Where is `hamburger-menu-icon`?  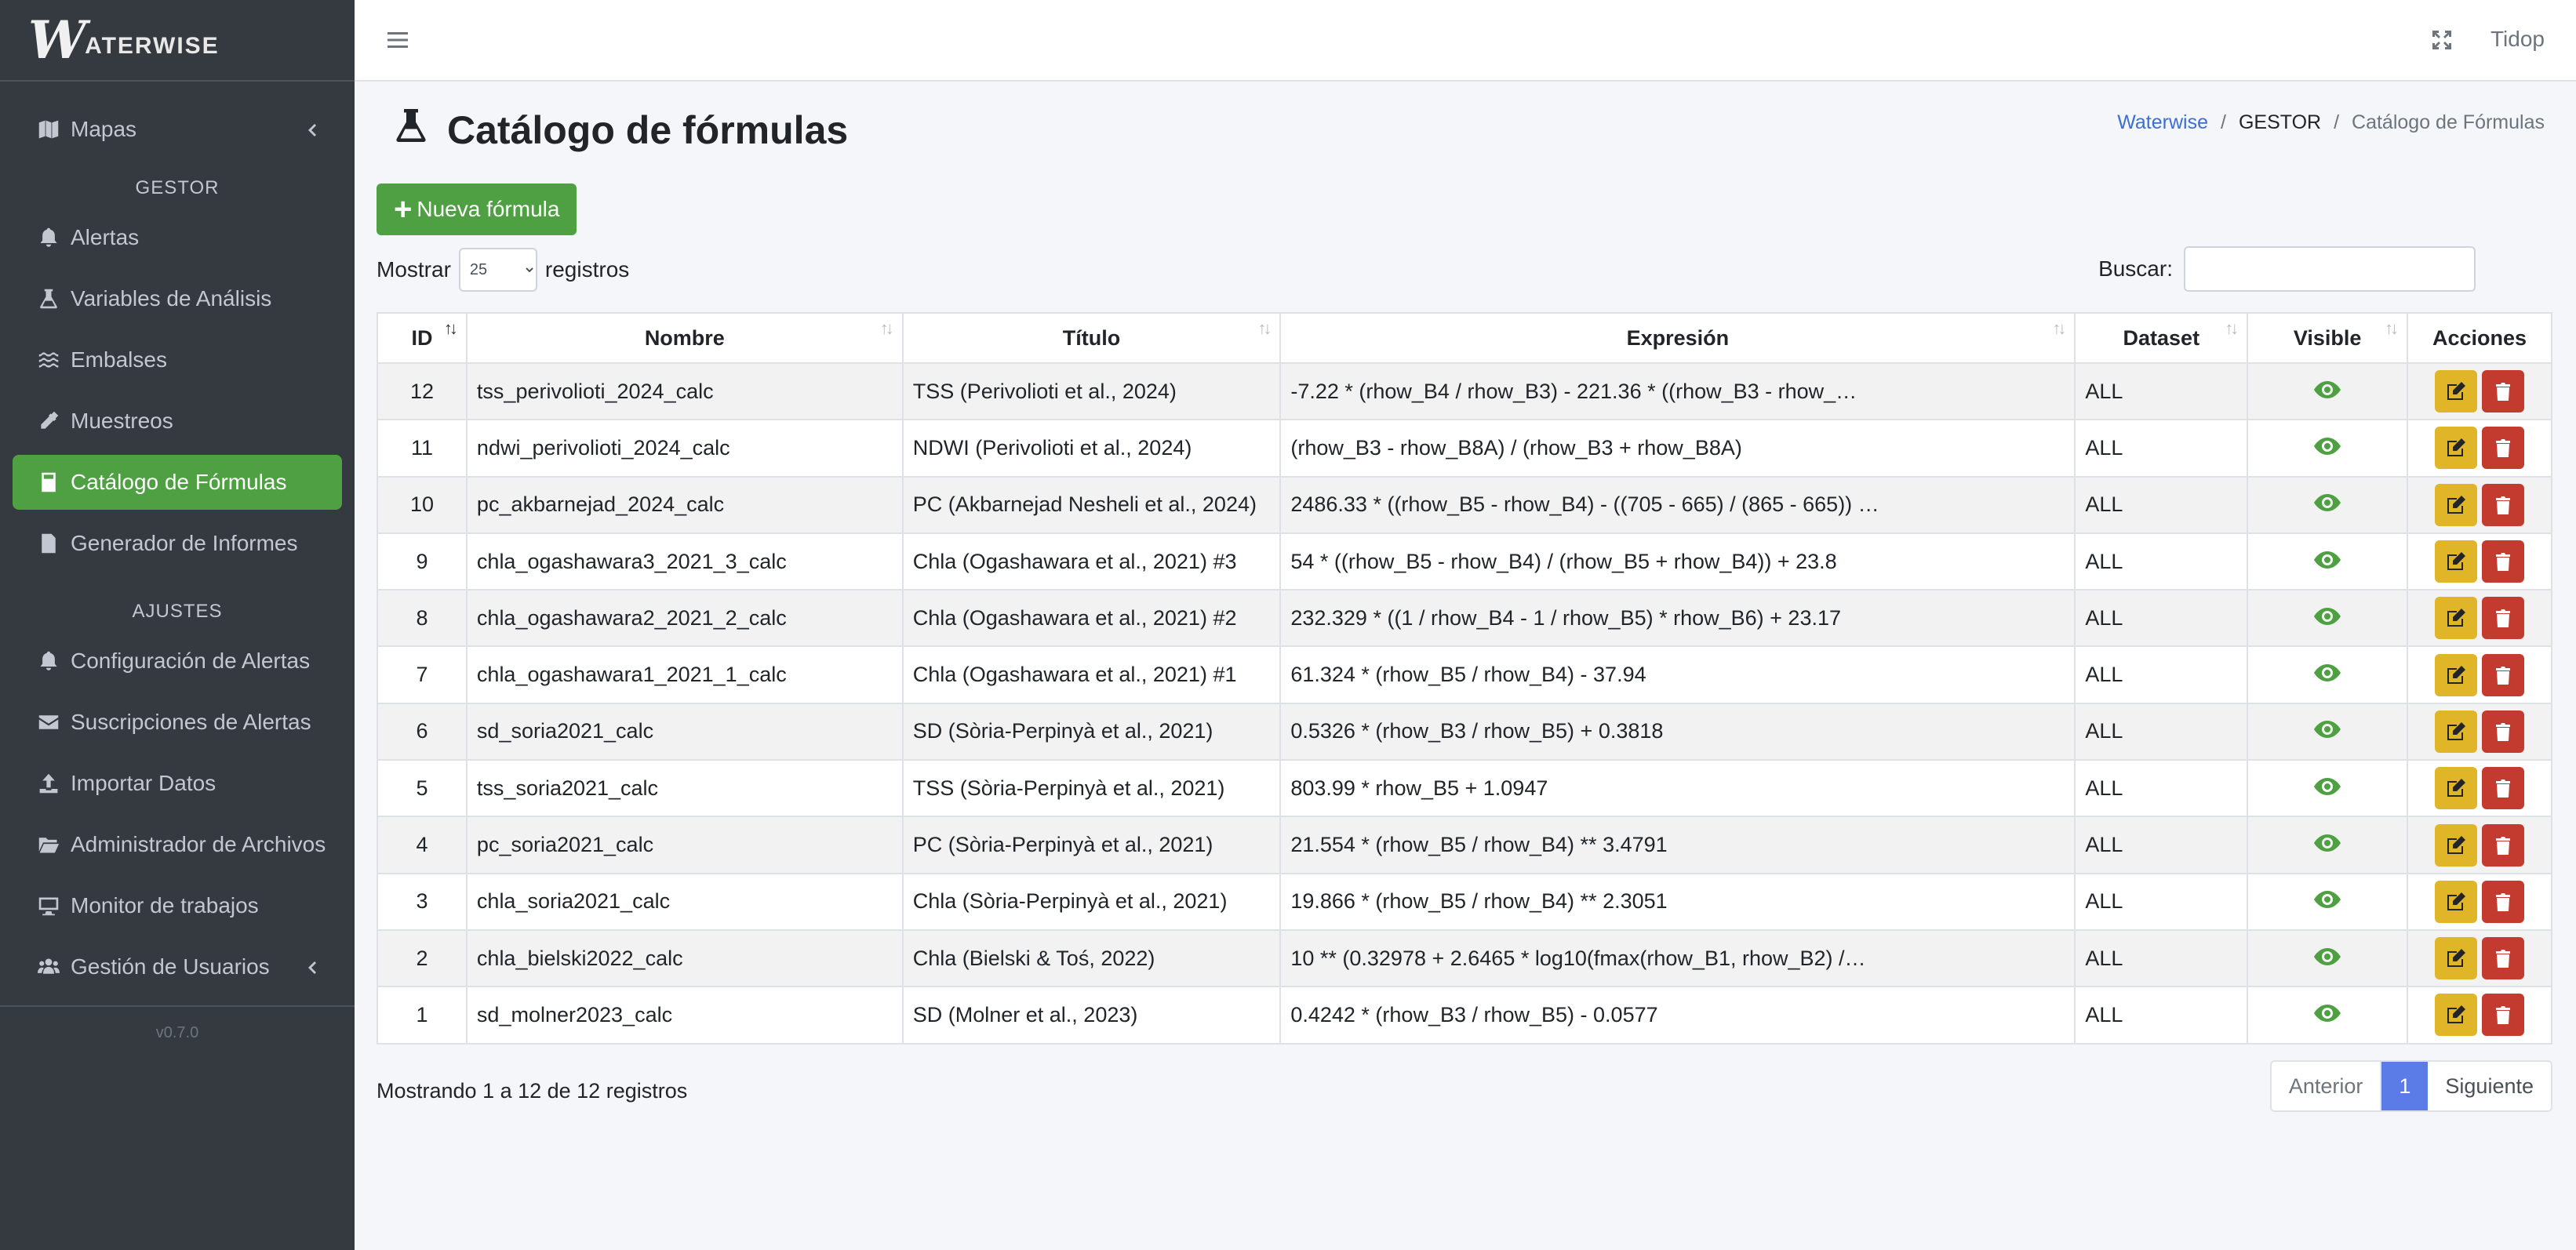
hamburger-menu-icon is located at coordinates (397, 40).